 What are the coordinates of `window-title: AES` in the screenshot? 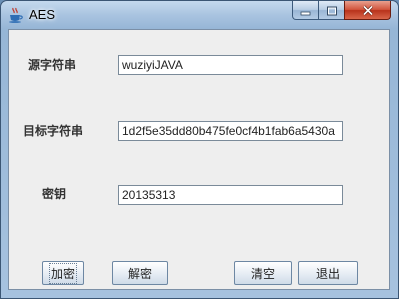 It's located at (42, 14).